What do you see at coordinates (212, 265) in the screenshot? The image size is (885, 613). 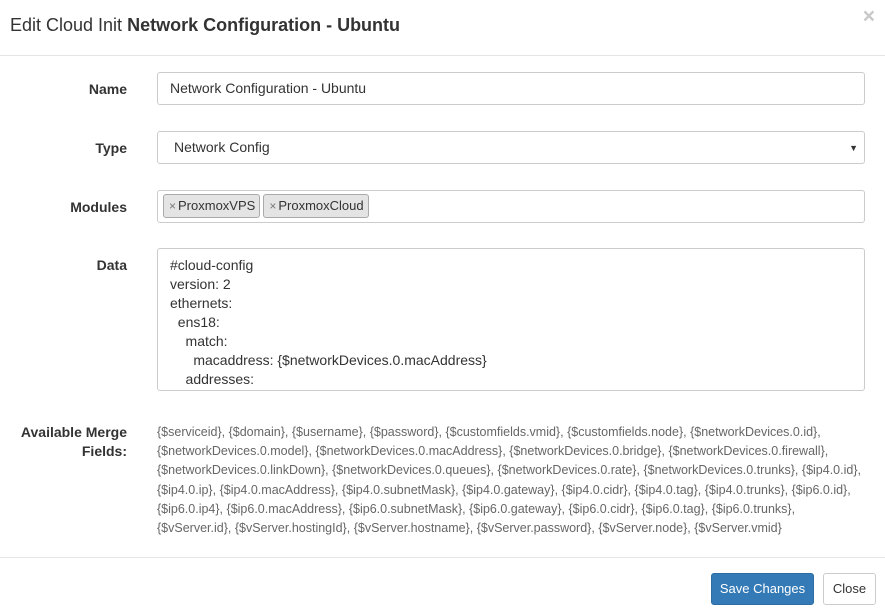 I see `code-line: #cloud-config` at bounding box center [212, 265].